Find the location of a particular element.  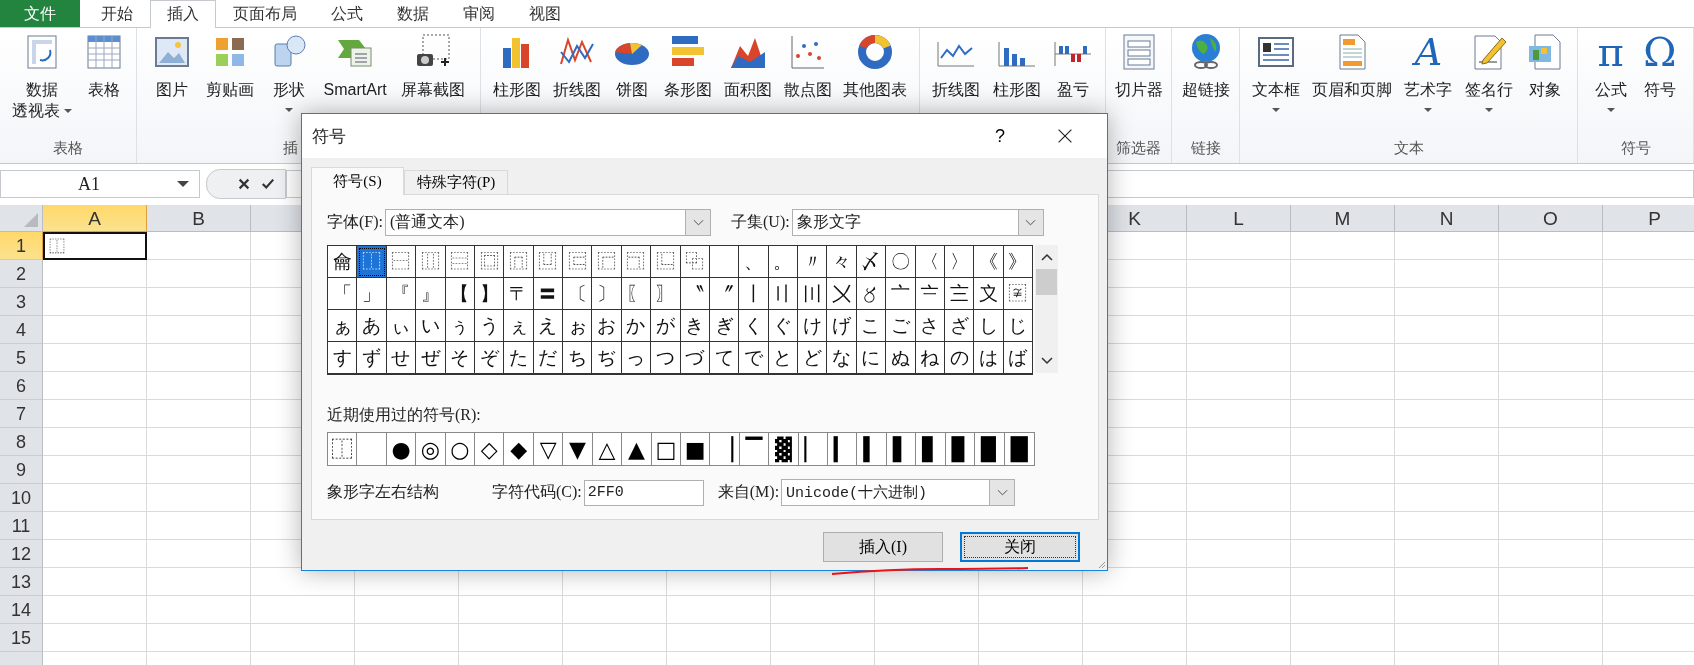

group-label: 表格 is located at coordinates (68, 148).